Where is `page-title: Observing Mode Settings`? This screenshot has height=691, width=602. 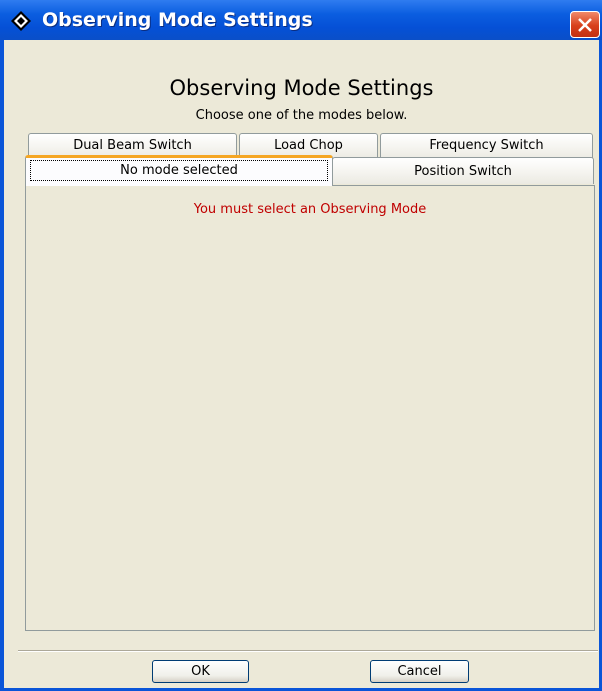 page-title: Observing Mode Settings is located at coordinates (301, 88).